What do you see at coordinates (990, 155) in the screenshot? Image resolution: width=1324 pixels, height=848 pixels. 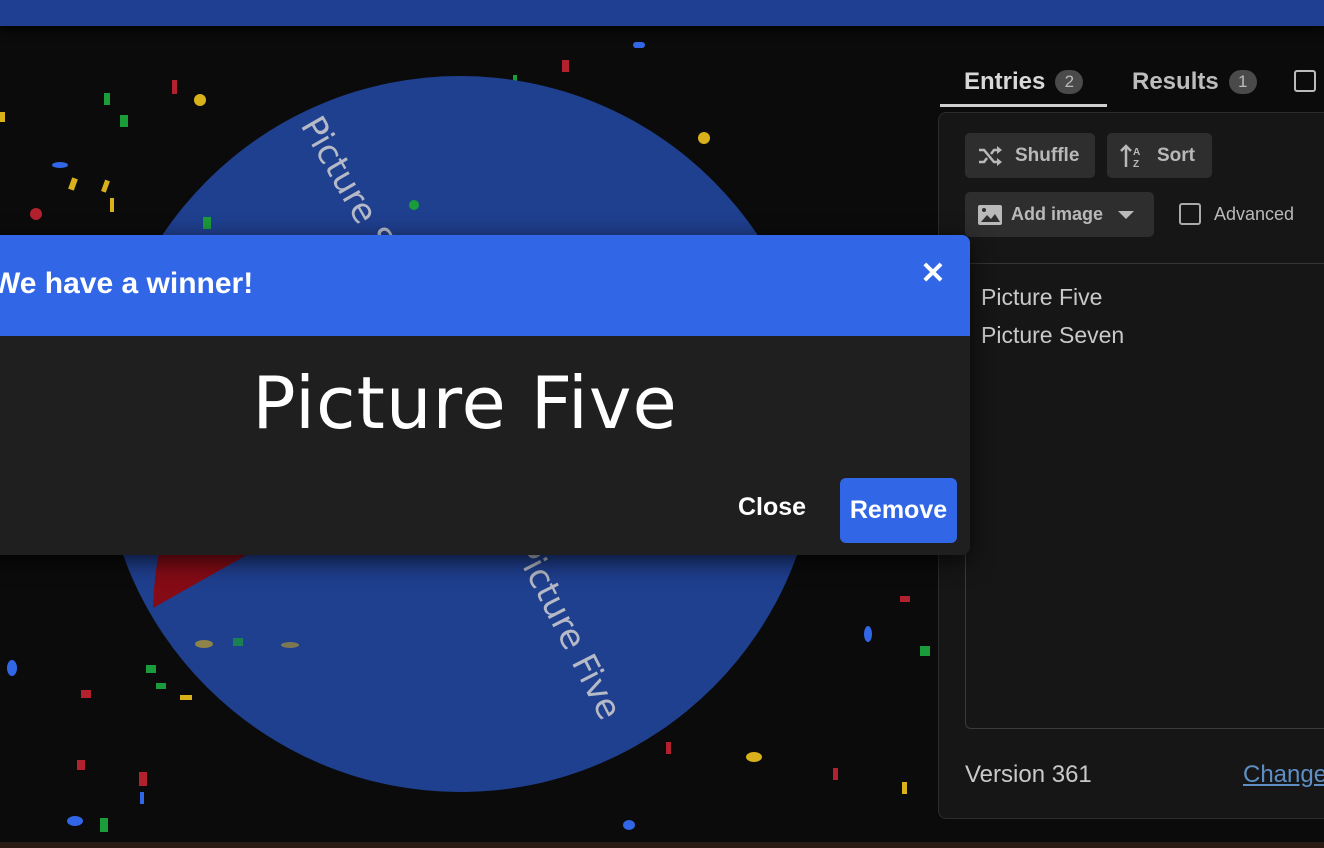 I see `shuffle-icon` at bounding box center [990, 155].